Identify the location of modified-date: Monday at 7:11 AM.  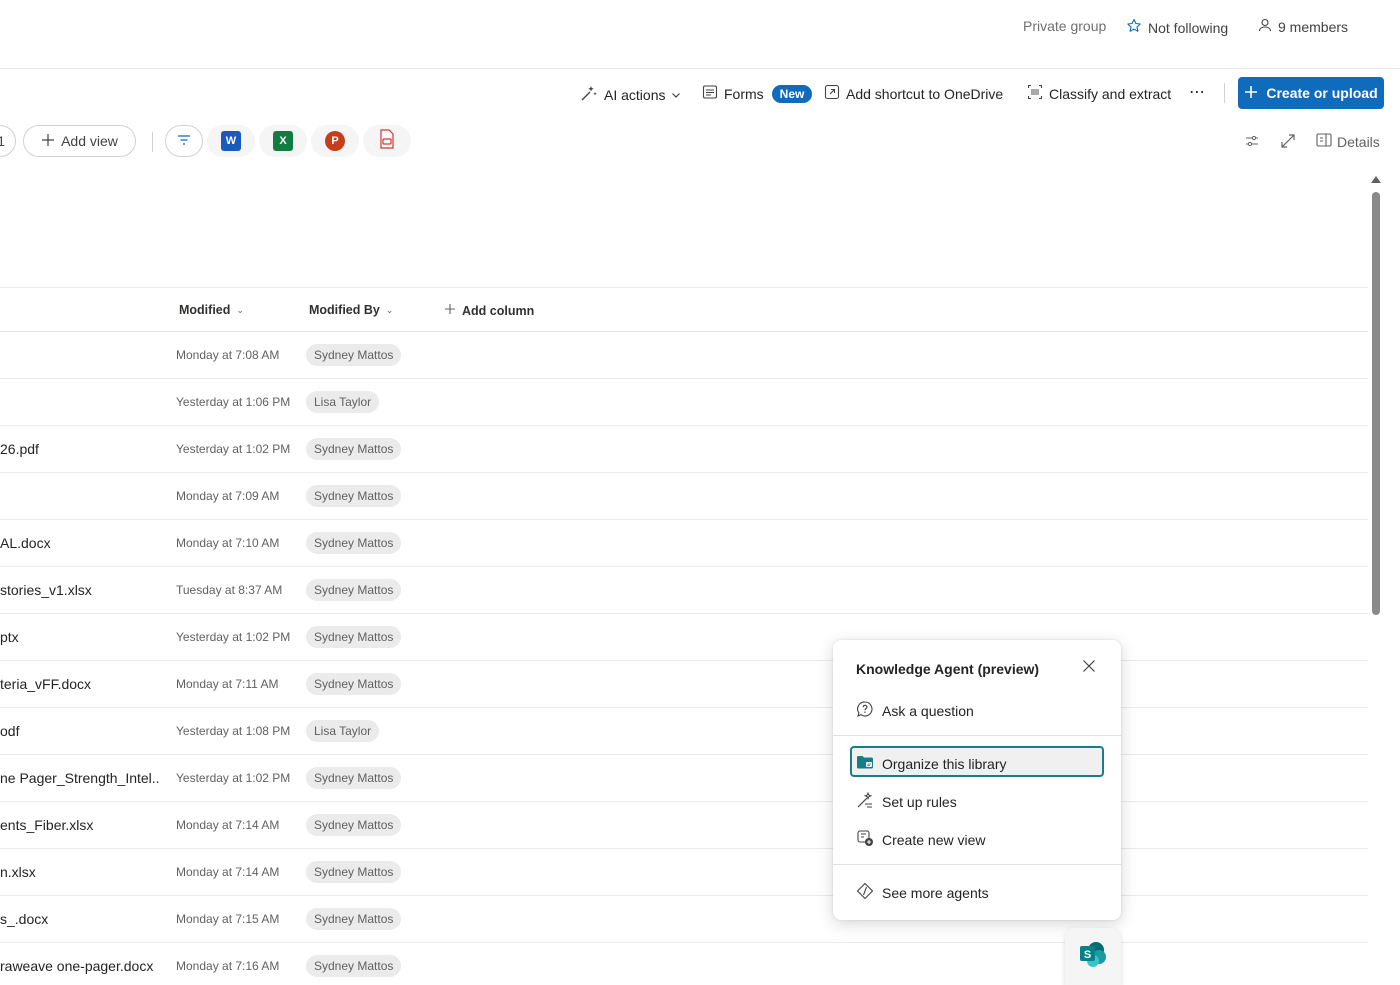
(227, 684).